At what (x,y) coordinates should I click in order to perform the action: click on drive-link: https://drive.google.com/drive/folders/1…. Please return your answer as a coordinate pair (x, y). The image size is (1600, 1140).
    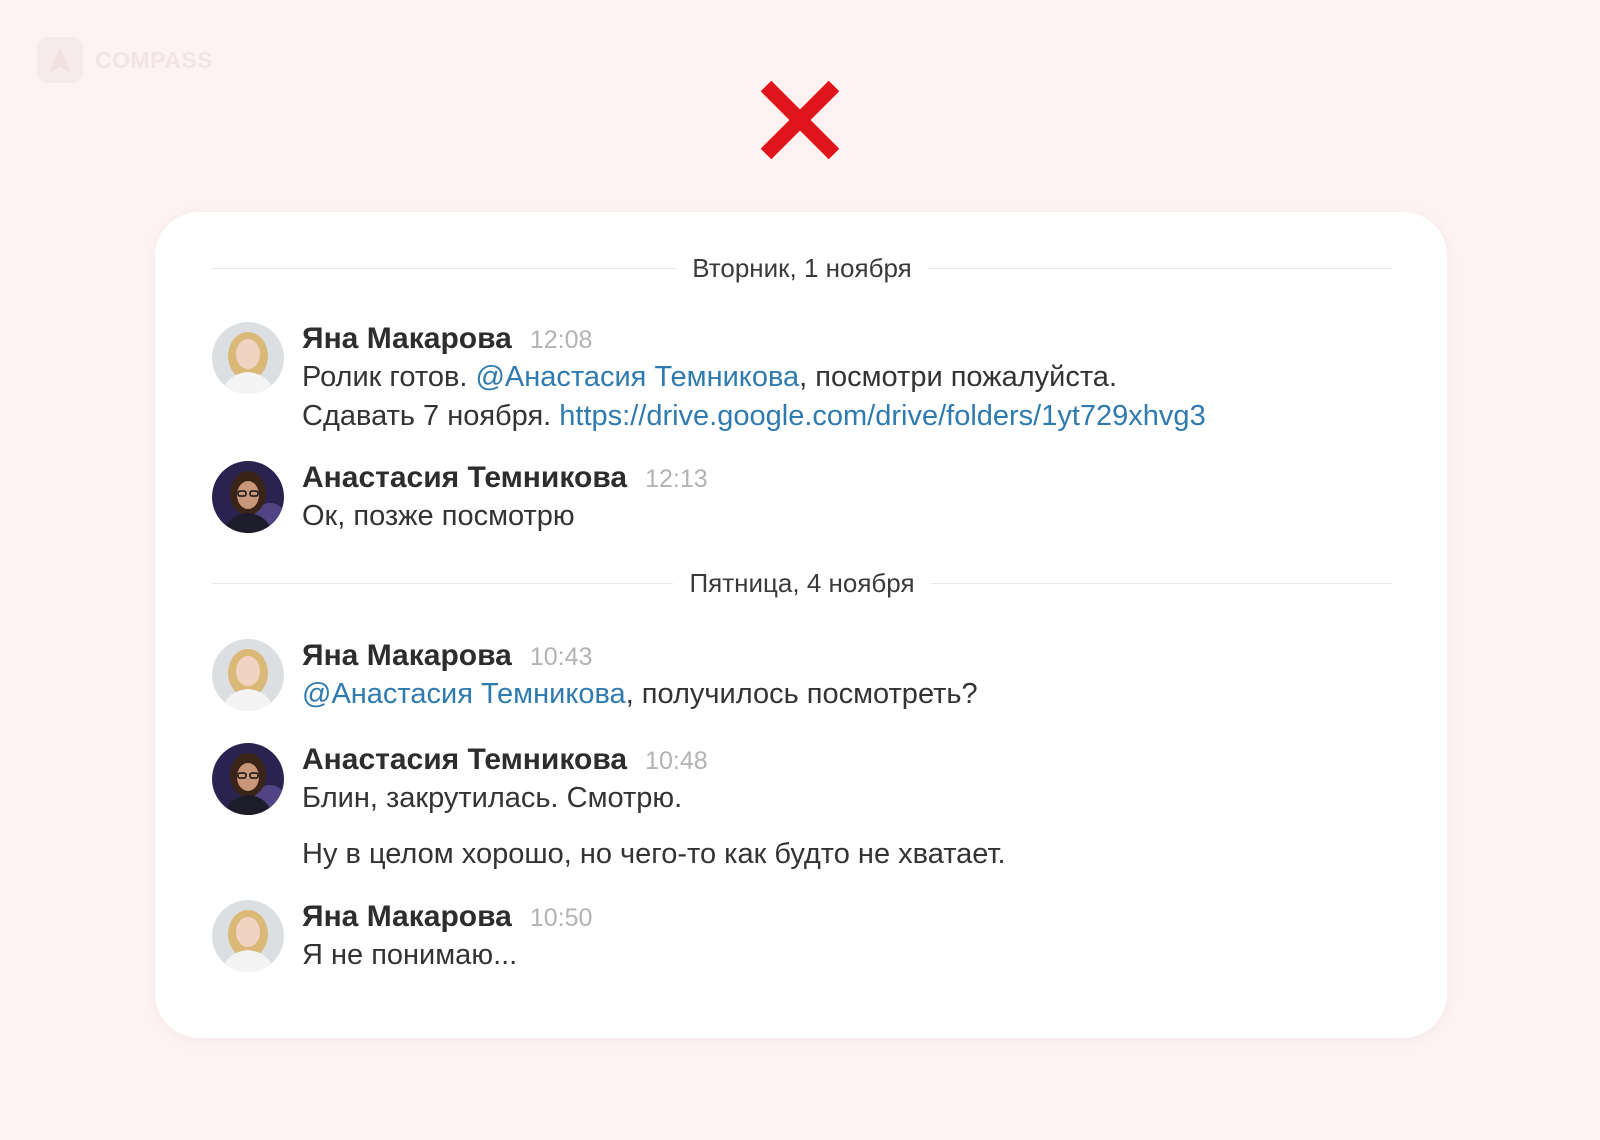
    Looking at the image, I should click on (882, 416).